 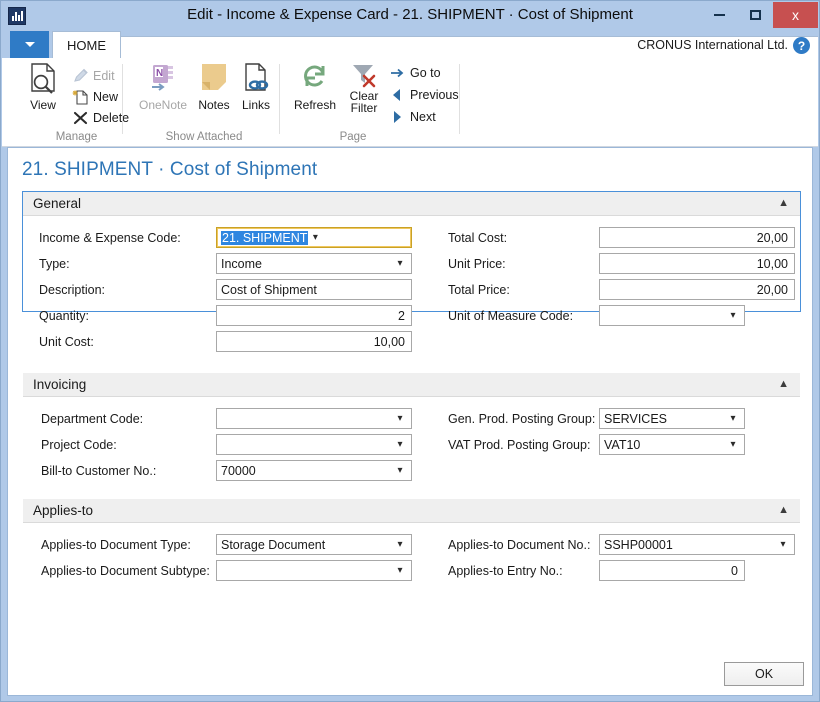 I want to click on input-project-code: ▾, so click(x=314, y=444).